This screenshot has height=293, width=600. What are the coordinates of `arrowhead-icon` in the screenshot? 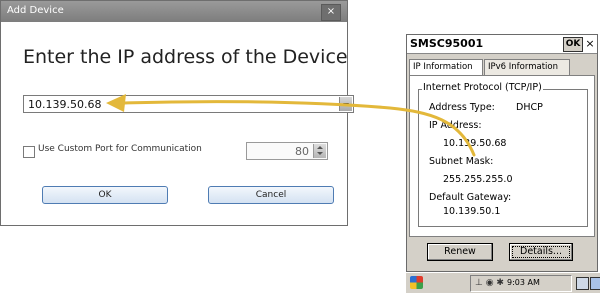 It's located at (116, 103).